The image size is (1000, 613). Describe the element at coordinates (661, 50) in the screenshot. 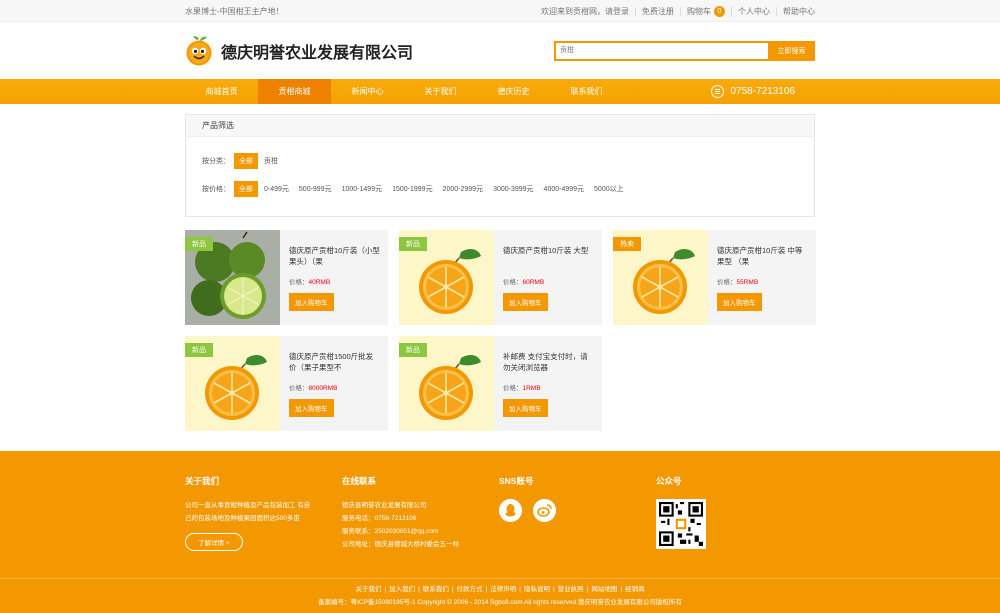

I see `search-input` at that location.